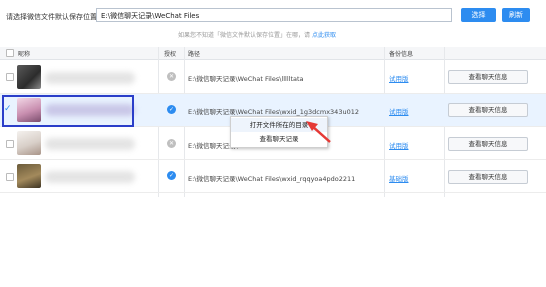 The width and height of the screenshot is (546, 287). What do you see at coordinates (274, 15) in the screenshot?
I see `save-path-input: E:\微信聊天记录\WeChat Files` at bounding box center [274, 15].